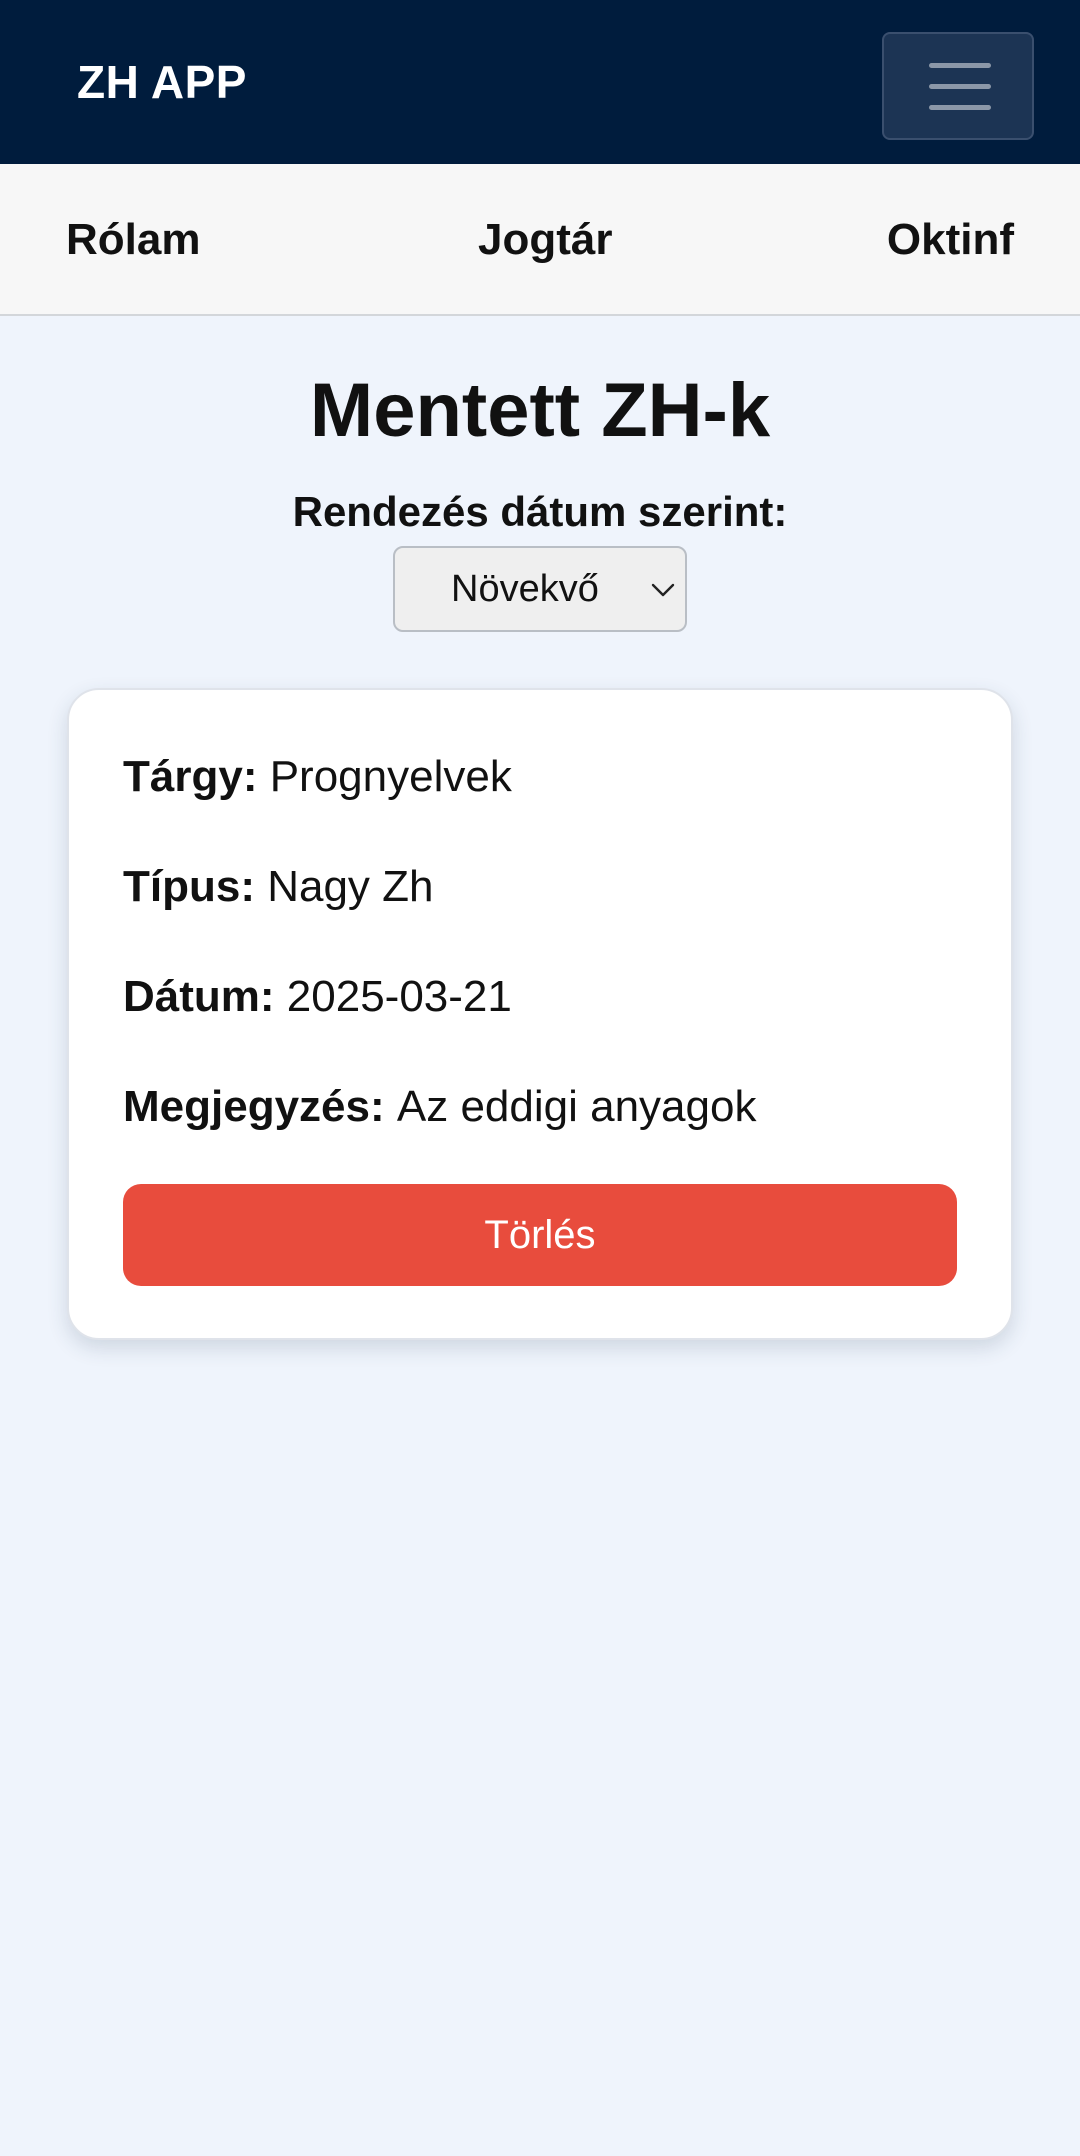  I want to click on nav-link-rolam: Rólam, so click(133, 240).